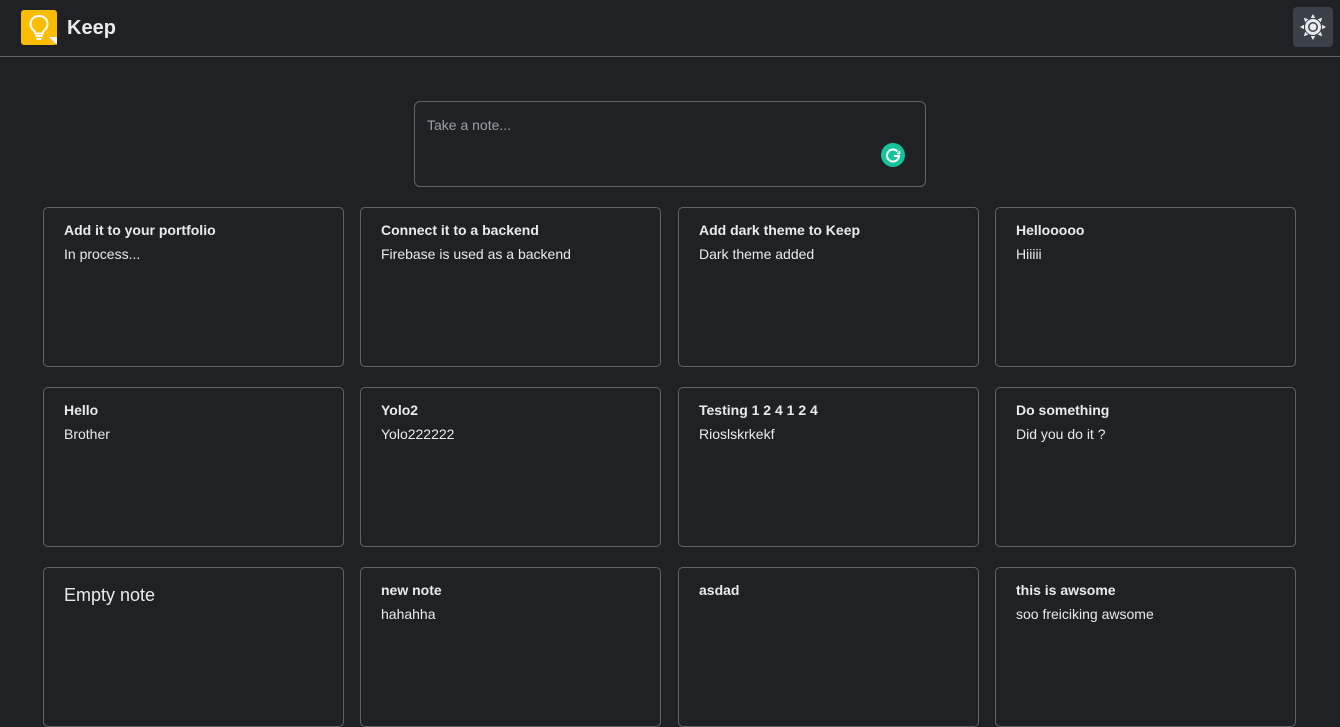 The width and height of the screenshot is (1340, 727). I want to click on note-title: this is awsome, so click(1066, 590).